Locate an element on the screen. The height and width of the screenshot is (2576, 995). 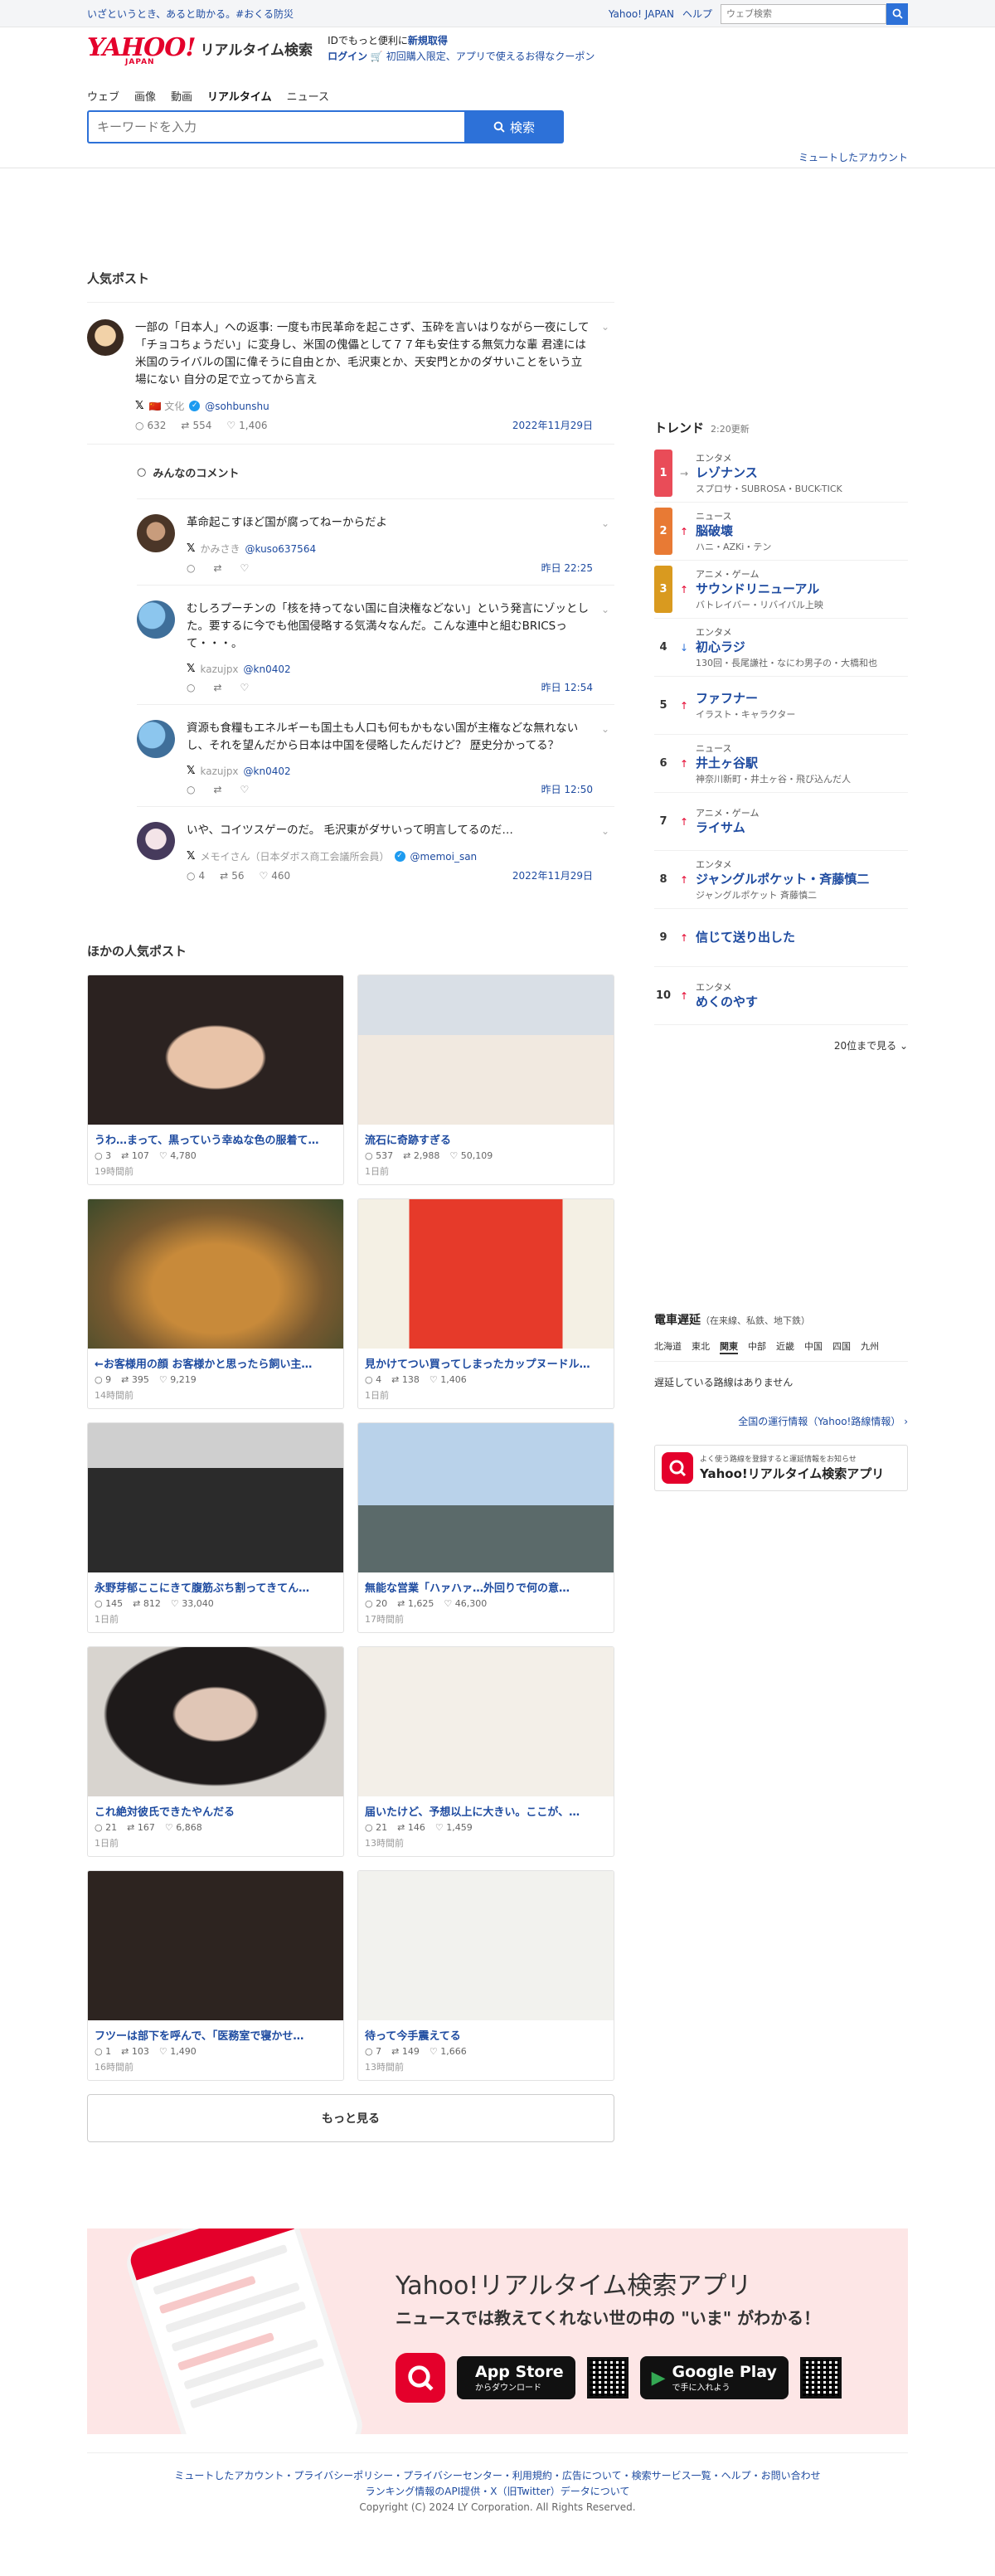
web-search-button is located at coordinates (897, 13).